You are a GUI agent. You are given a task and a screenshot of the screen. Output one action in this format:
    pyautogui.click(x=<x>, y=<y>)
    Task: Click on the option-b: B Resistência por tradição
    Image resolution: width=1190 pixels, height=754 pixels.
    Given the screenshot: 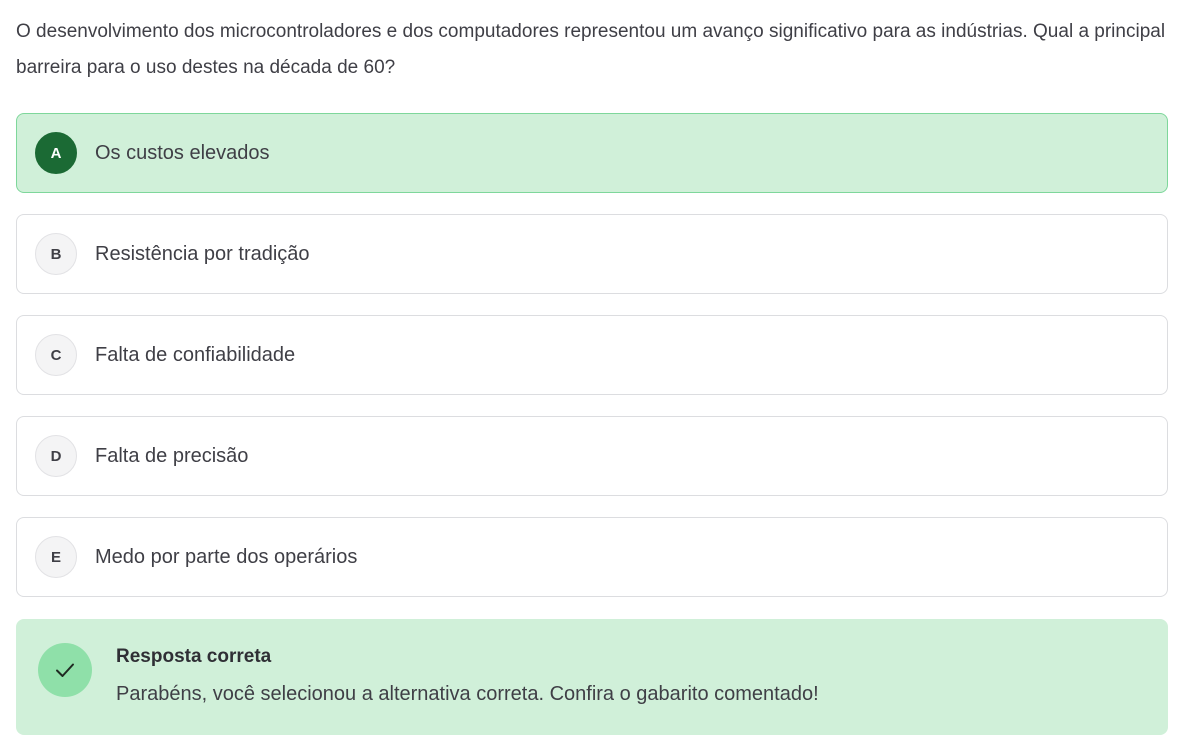 What is the action you would take?
    pyautogui.click(x=592, y=254)
    